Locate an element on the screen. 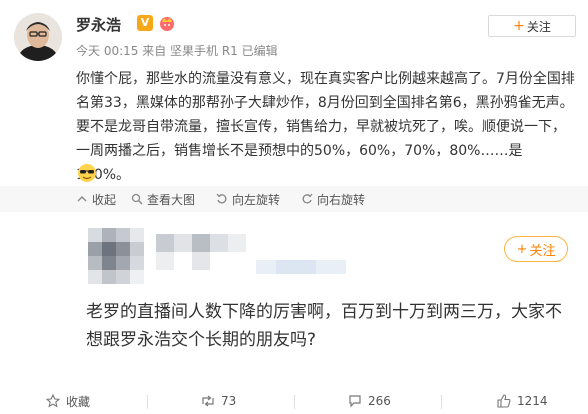  post-meta: 今天 00:15 来自 坚果手机 R1 已编辑 is located at coordinates (177, 51).